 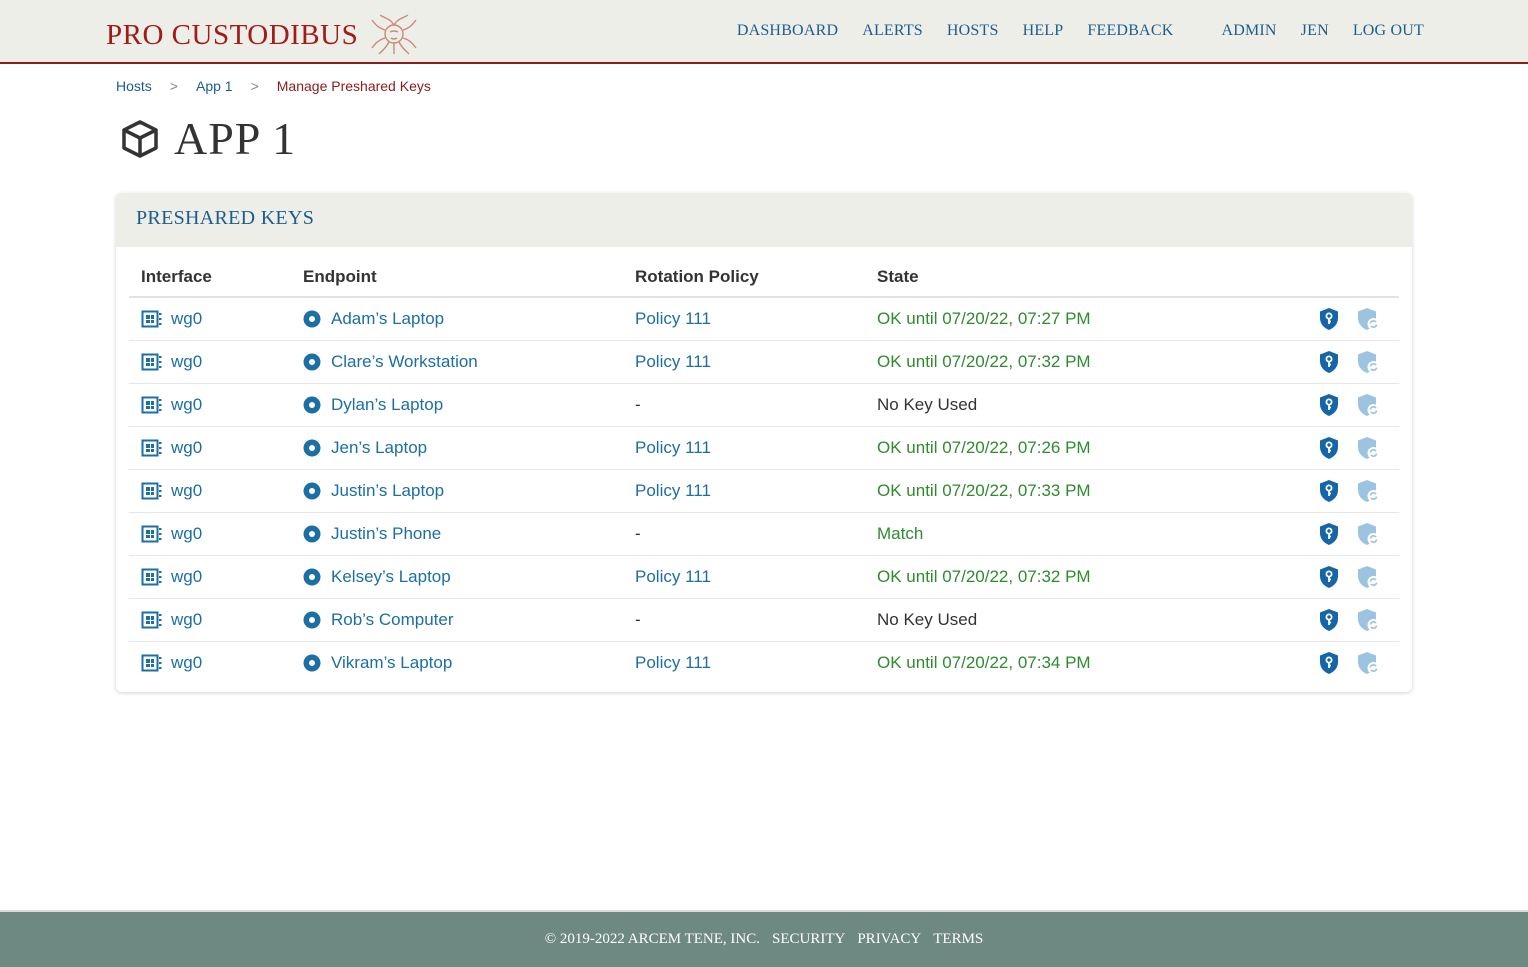 I want to click on column-header-state: State, so click(x=1085, y=277).